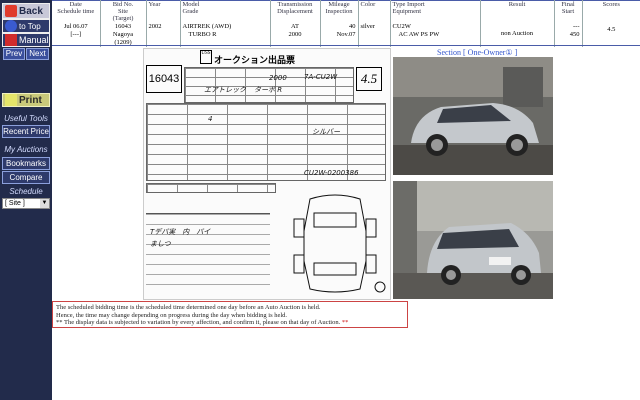  I want to click on bookmarks-link: Bookmarks, so click(26, 163).